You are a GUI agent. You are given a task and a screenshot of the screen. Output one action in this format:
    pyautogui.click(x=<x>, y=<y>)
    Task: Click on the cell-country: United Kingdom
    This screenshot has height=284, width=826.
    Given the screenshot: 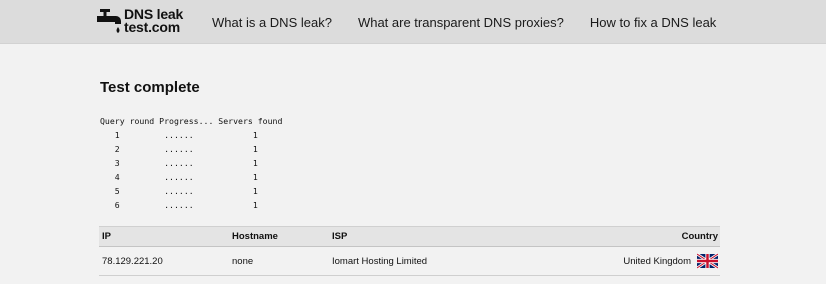 What is the action you would take?
    pyautogui.click(x=670, y=261)
    